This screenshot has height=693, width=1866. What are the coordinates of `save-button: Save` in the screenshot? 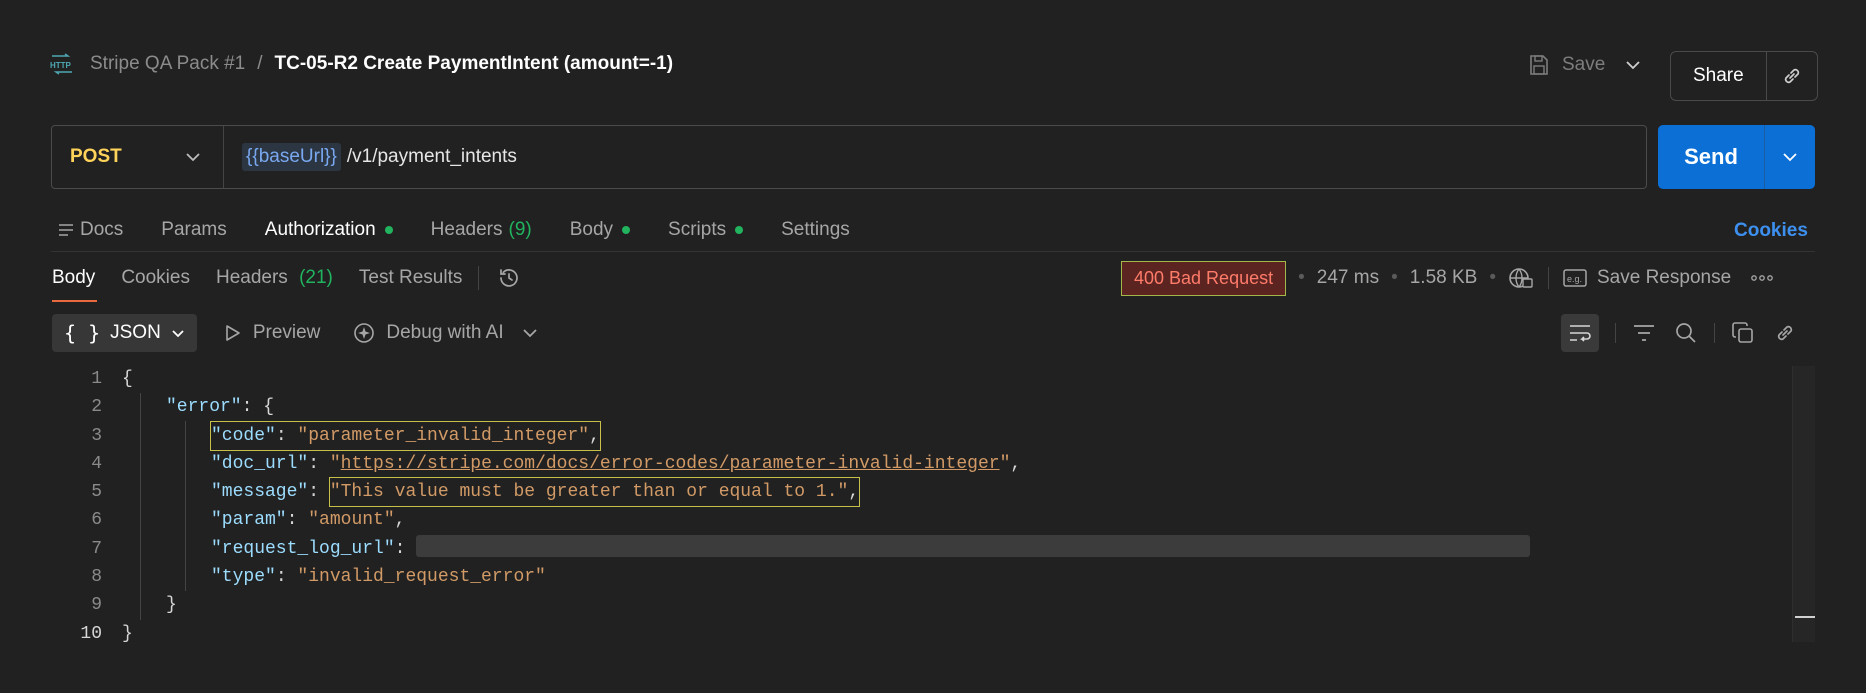 It's located at (1566, 65).